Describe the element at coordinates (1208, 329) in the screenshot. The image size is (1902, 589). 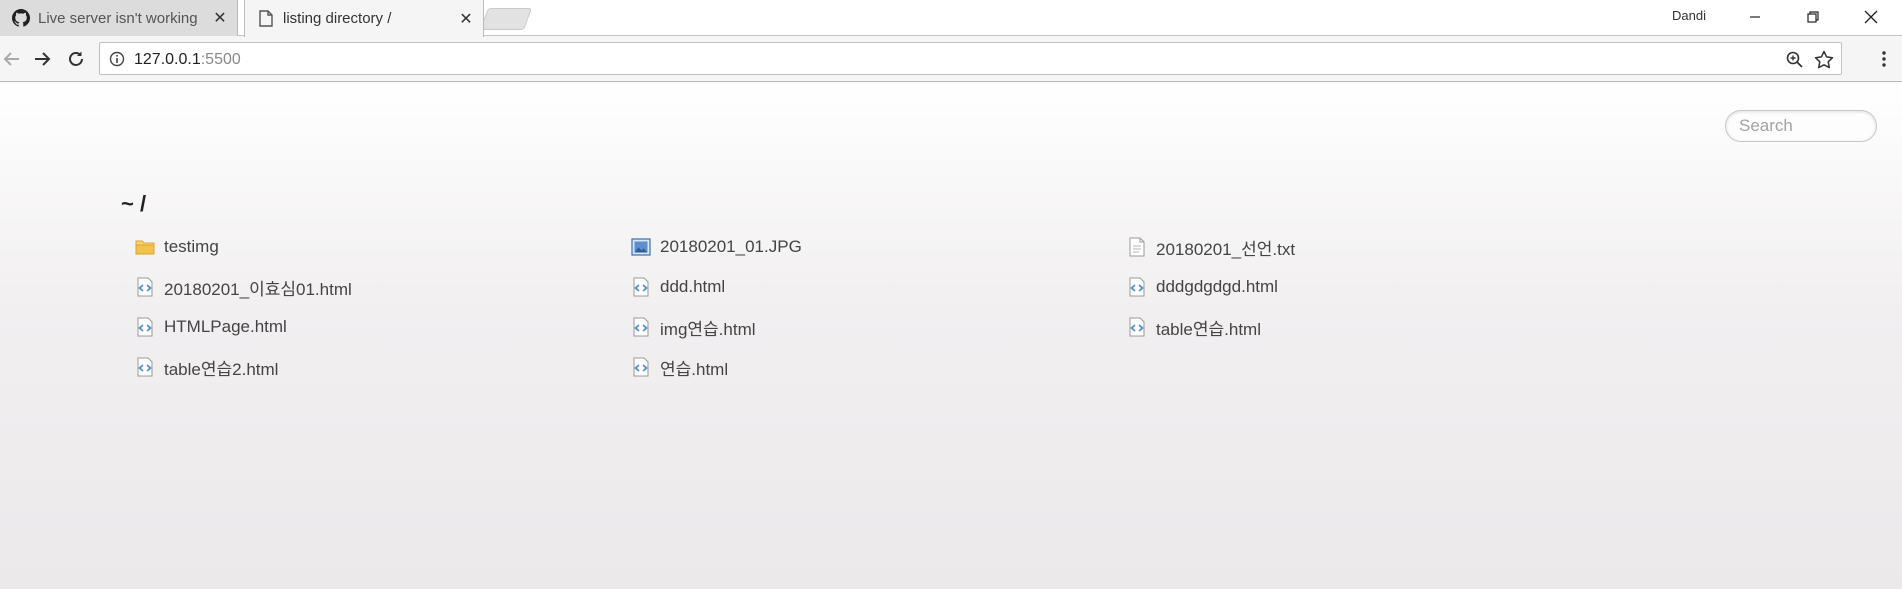
I see `file-name: table연습.html` at that location.